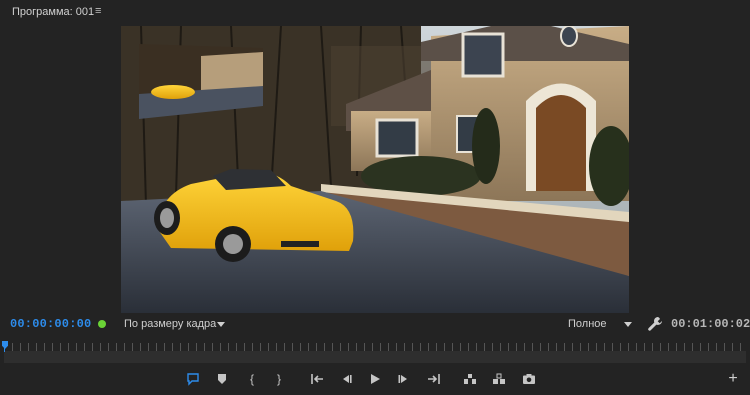  What do you see at coordinates (587, 324) in the screenshot?
I see `resolution-dropdown-value: Полное` at bounding box center [587, 324].